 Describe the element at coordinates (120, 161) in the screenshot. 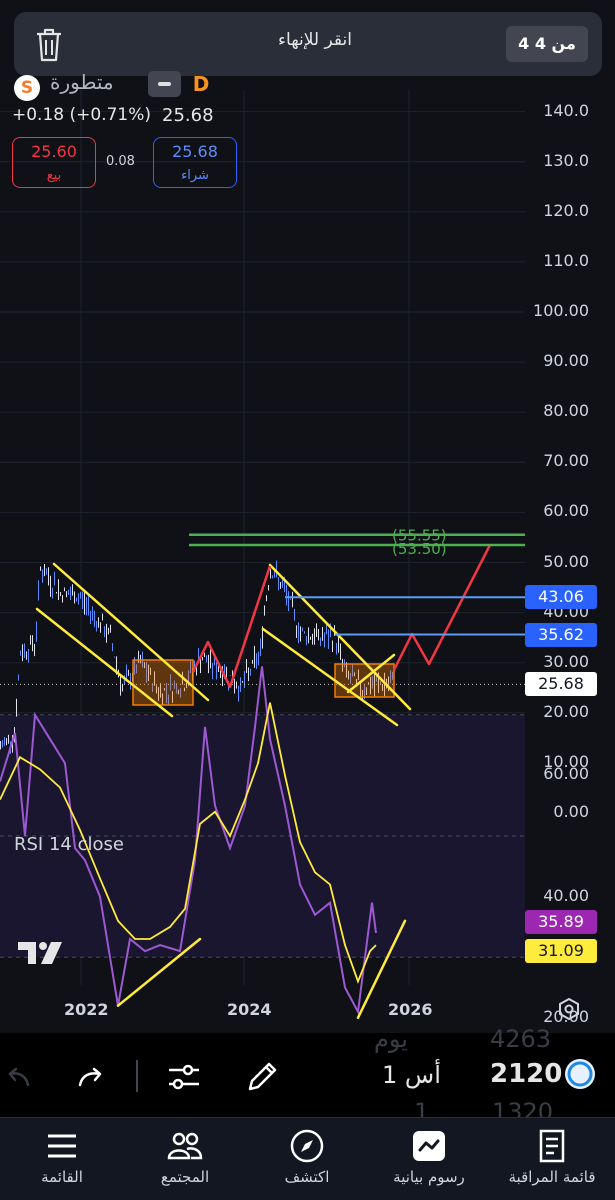

I see `spread: 0.08` at that location.